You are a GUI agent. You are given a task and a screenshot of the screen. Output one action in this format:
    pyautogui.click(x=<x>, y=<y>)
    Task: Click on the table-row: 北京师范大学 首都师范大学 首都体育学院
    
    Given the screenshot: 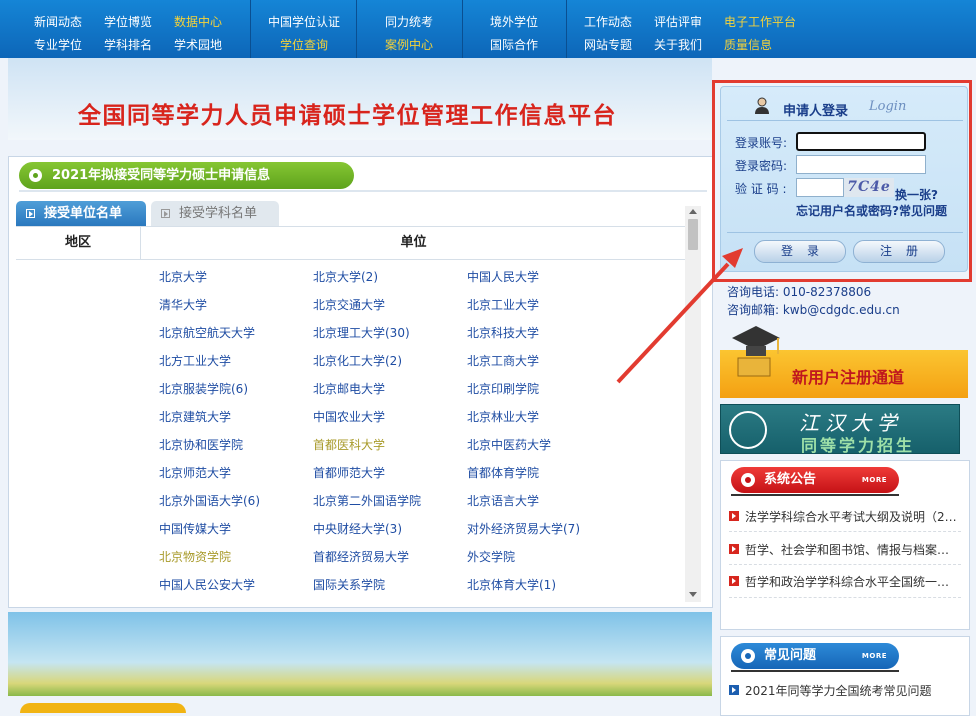 What is the action you would take?
    pyautogui.click(x=344, y=472)
    